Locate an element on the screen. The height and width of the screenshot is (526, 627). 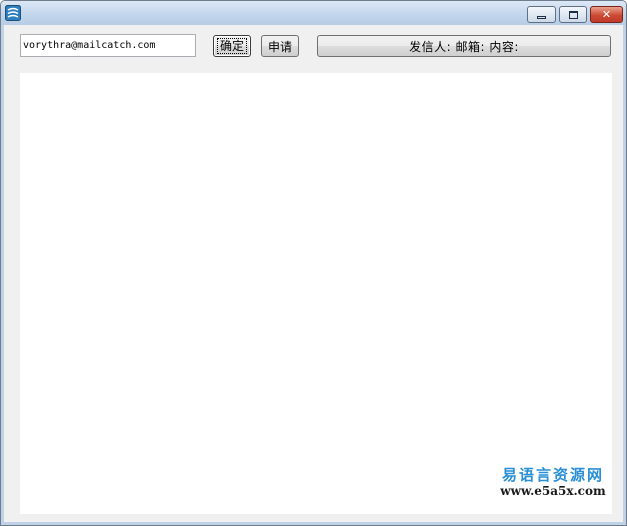
apply-button: 申请 is located at coordinates (280, 46).